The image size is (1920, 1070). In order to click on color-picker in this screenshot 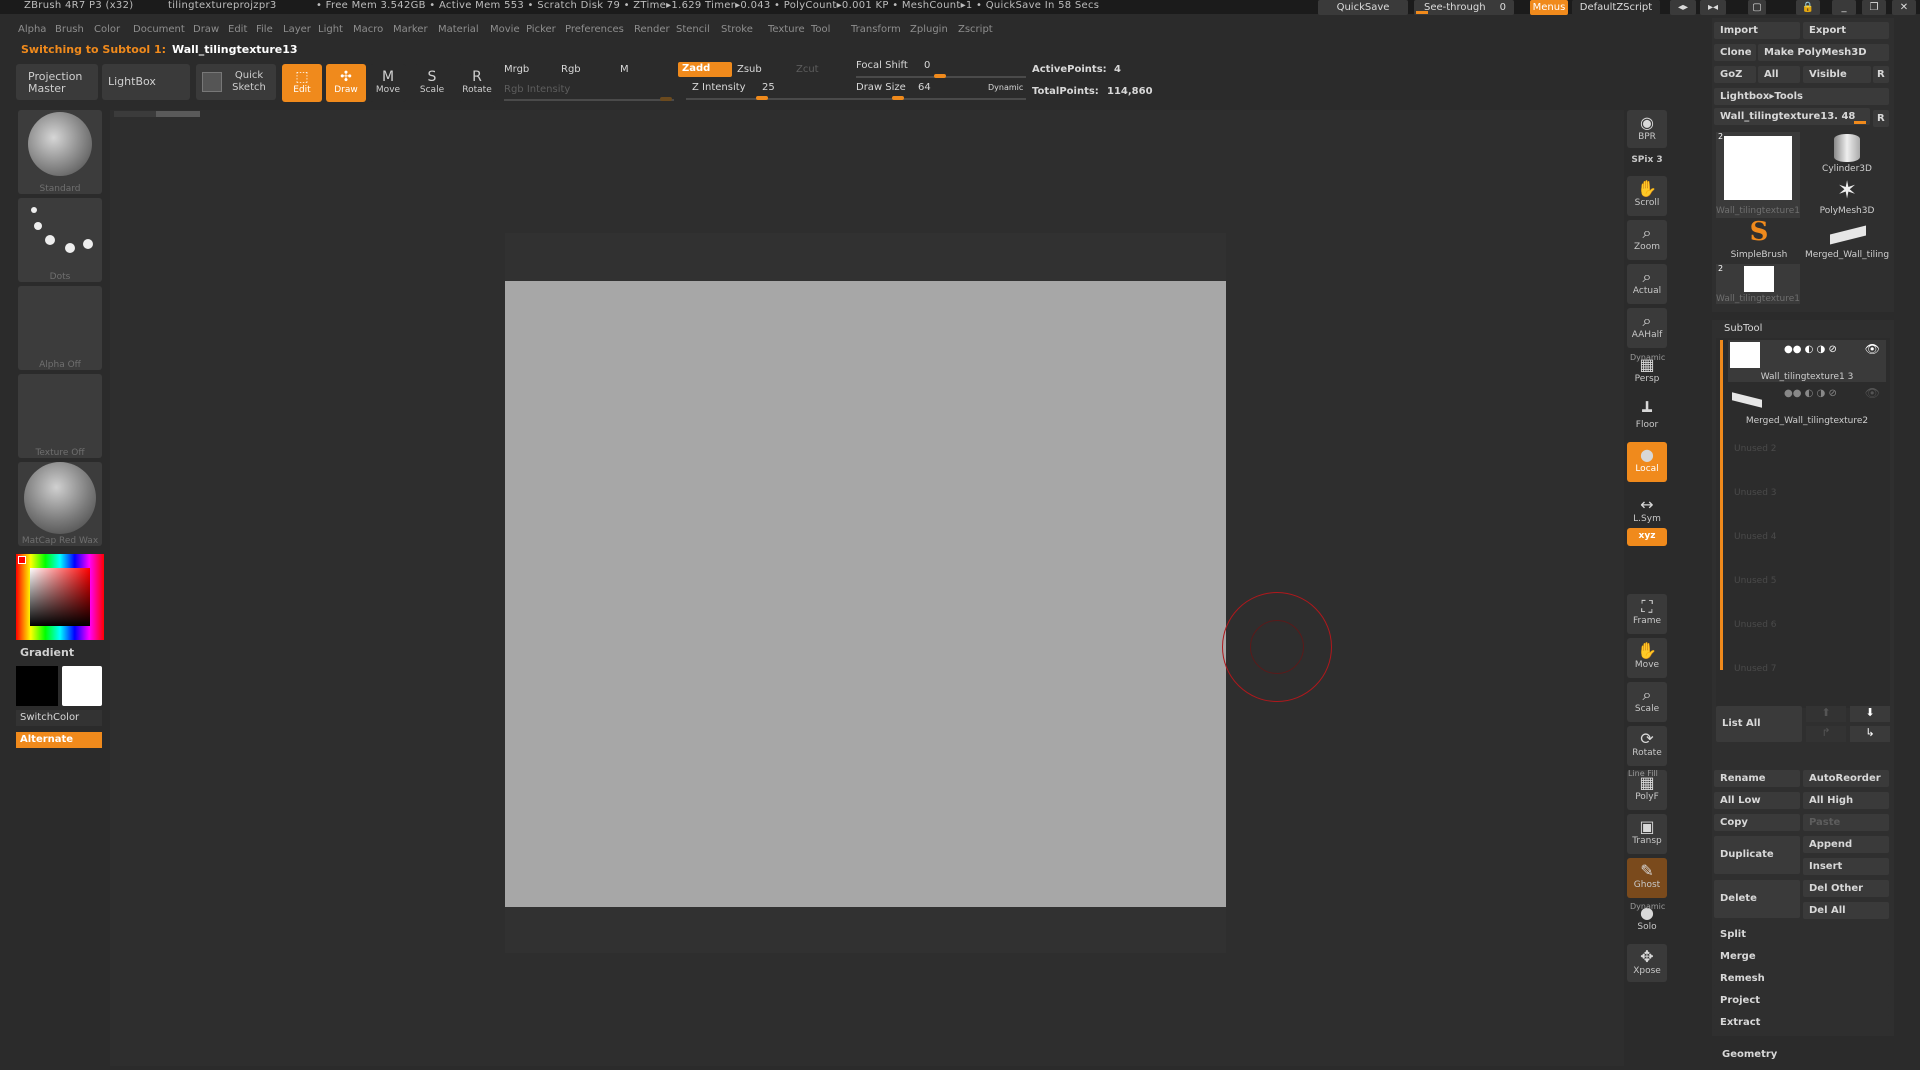, I will do `click(60, 597)`.